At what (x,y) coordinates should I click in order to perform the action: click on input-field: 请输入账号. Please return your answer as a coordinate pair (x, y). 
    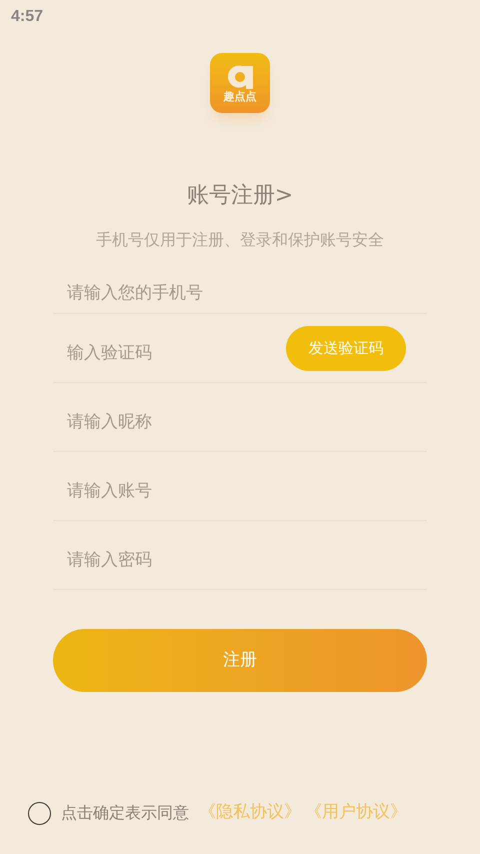
    Looking at the image, I should click on (240, 486).